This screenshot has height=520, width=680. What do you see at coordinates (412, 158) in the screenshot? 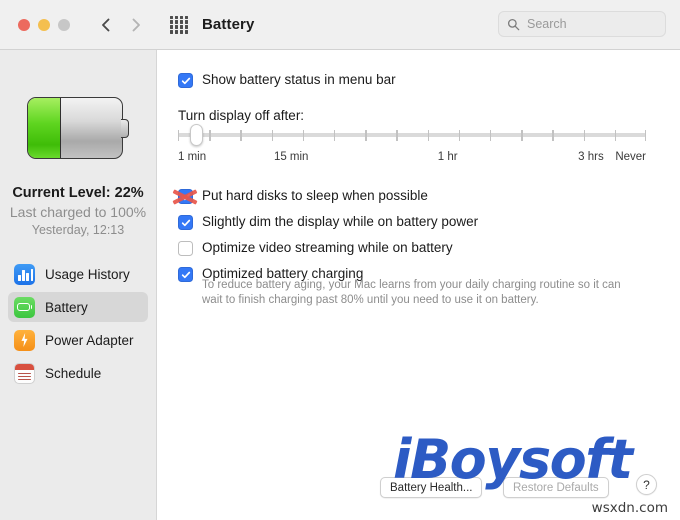
I see `slider-tick-labels: 1 min 15 min 1 hr 3 hrs Never` at bounding box center [412, 158].